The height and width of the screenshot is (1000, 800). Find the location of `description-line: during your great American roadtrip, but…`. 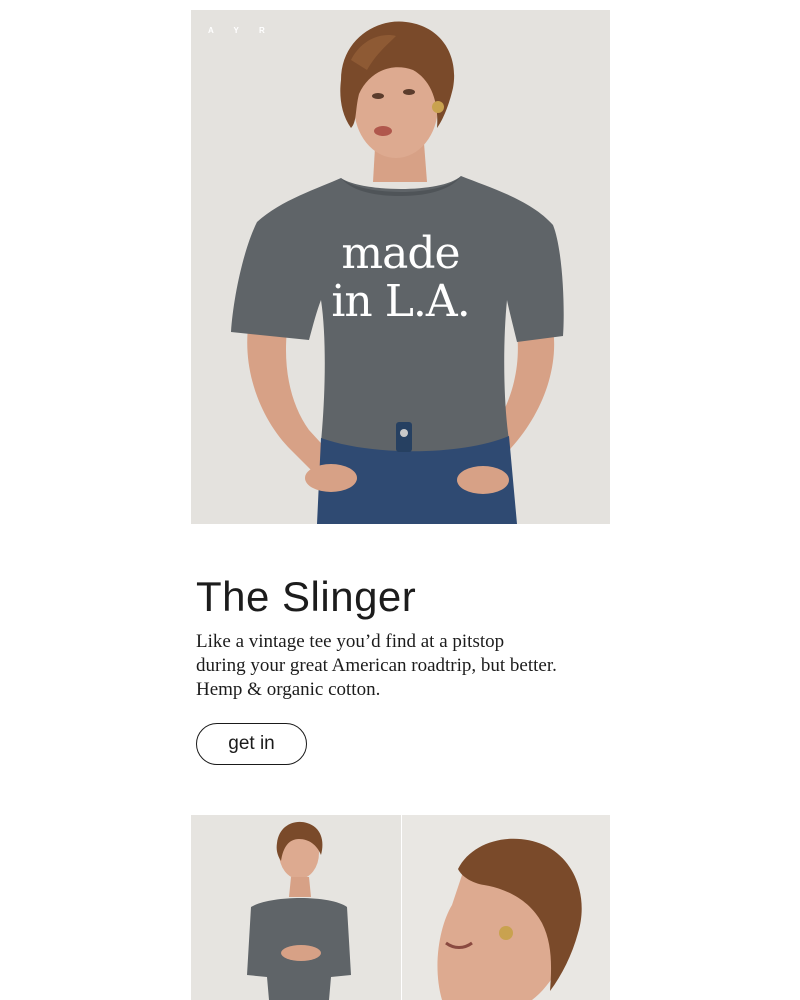

description-line: during your great American roadtrip, but… is located at coordinates (376, 665).